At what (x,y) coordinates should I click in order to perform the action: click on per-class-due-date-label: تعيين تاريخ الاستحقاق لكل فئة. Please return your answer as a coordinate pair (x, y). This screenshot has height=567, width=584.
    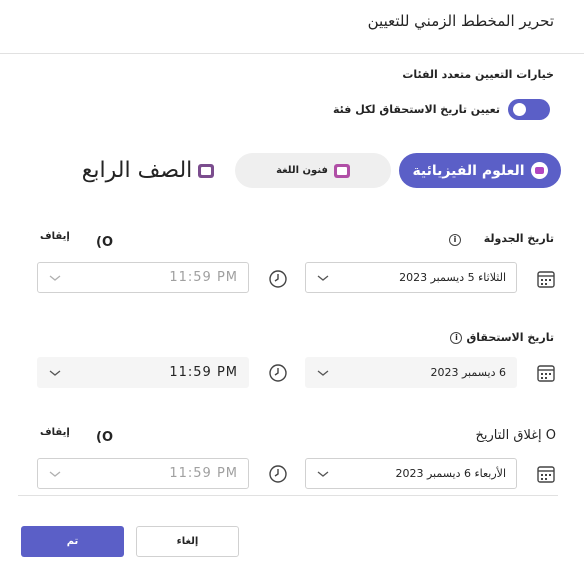
    Looking at the image, I should click on (416, 109).